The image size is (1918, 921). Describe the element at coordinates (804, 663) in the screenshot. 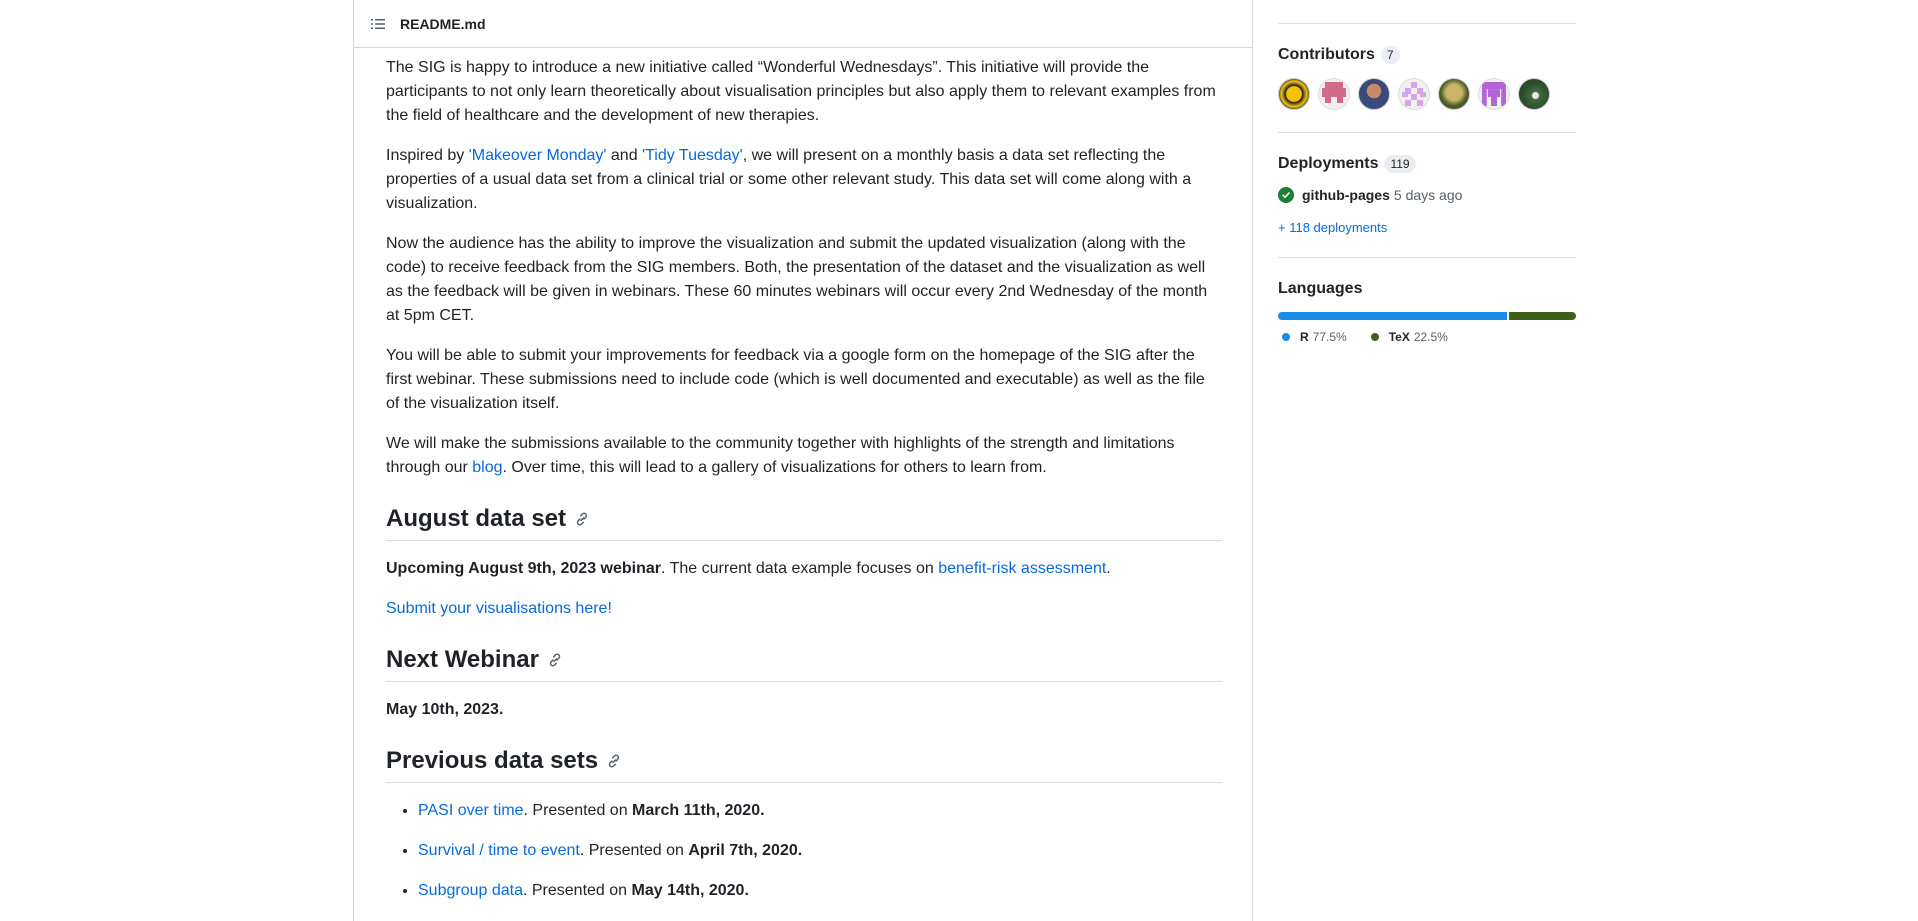

I see `next-webinar-heading: Next Webinar` at that location.